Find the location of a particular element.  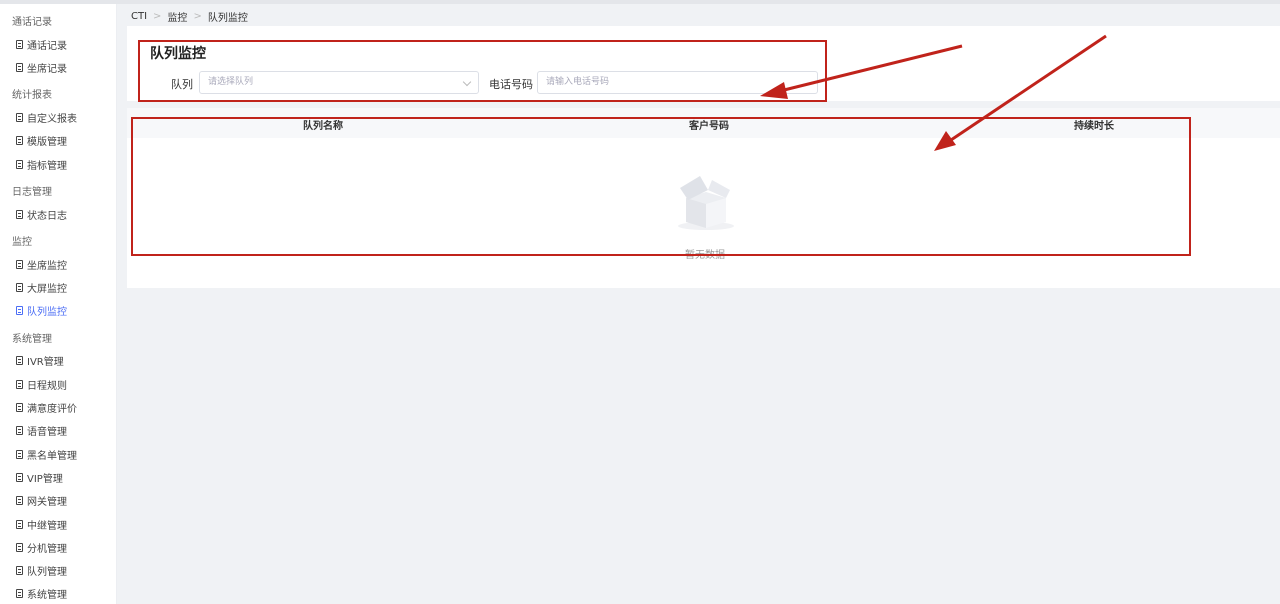

sidebar-item-label: 通话记录 is located at coordinates (47, 46).